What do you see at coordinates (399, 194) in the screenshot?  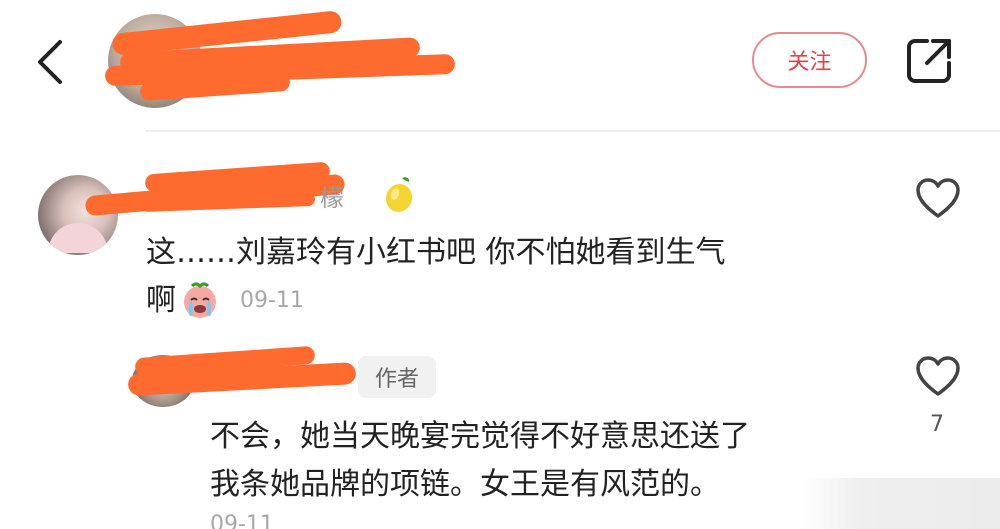 I see `lemon-emoji-icon` at bounding box center [399, 194].